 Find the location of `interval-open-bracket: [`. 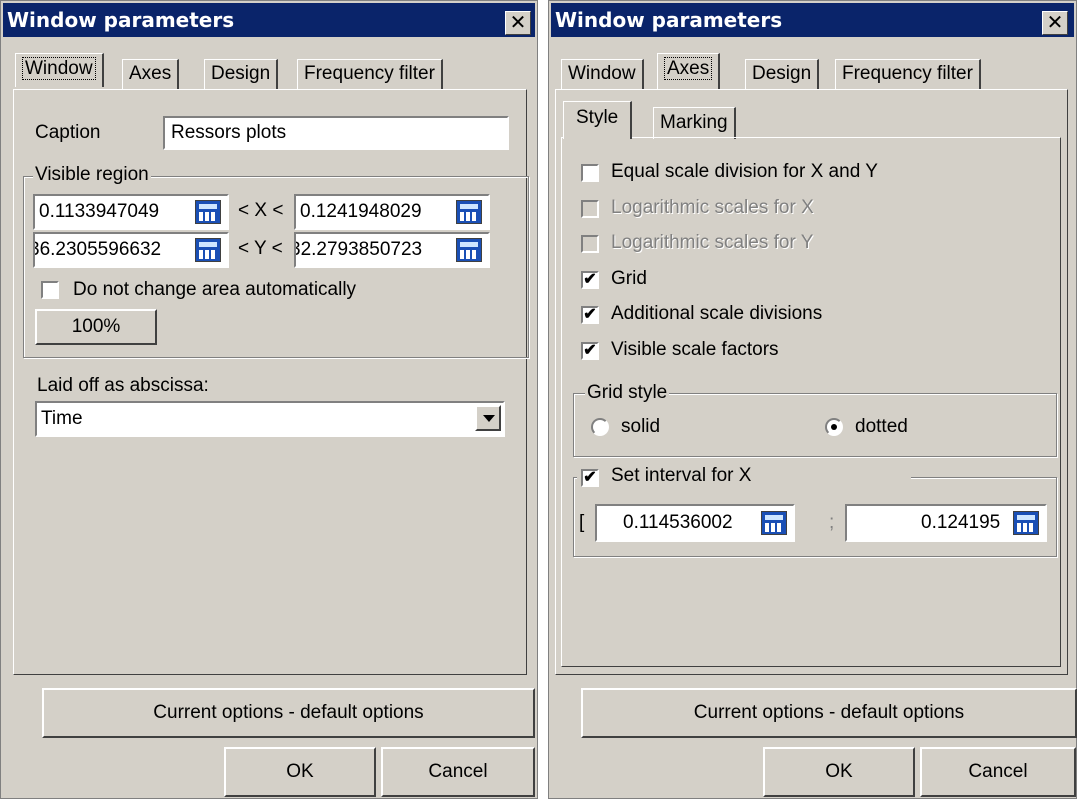

interval-open-bracket: [ is located at coordinates (582, 522).